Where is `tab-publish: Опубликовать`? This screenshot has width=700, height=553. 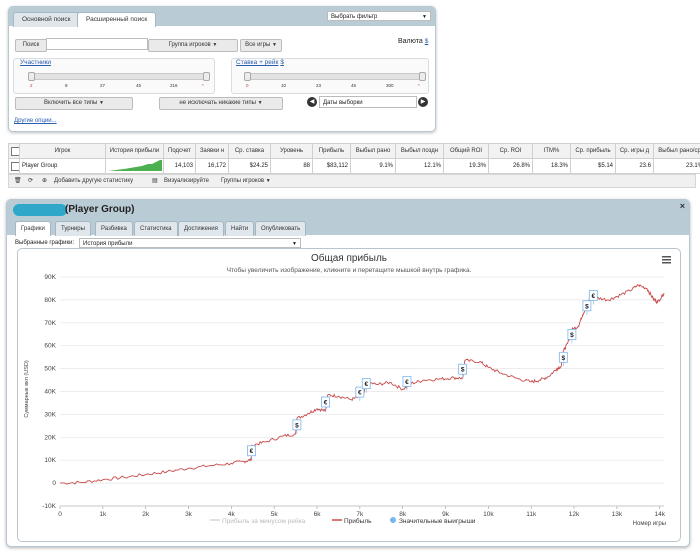
tab-publish: Опубликовать is located at coordinates (281, 228).